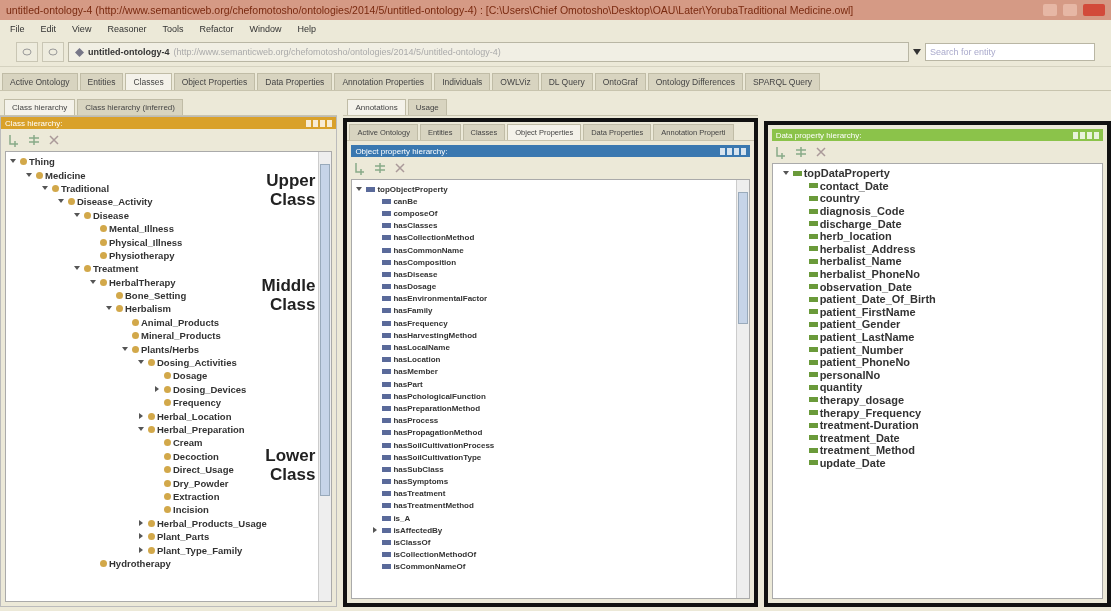 This screenshot has height=611, width=1111. Describe the element at coordinates (415, 226) in the screenshot. I see `tree-item: hasClasses` at that location.